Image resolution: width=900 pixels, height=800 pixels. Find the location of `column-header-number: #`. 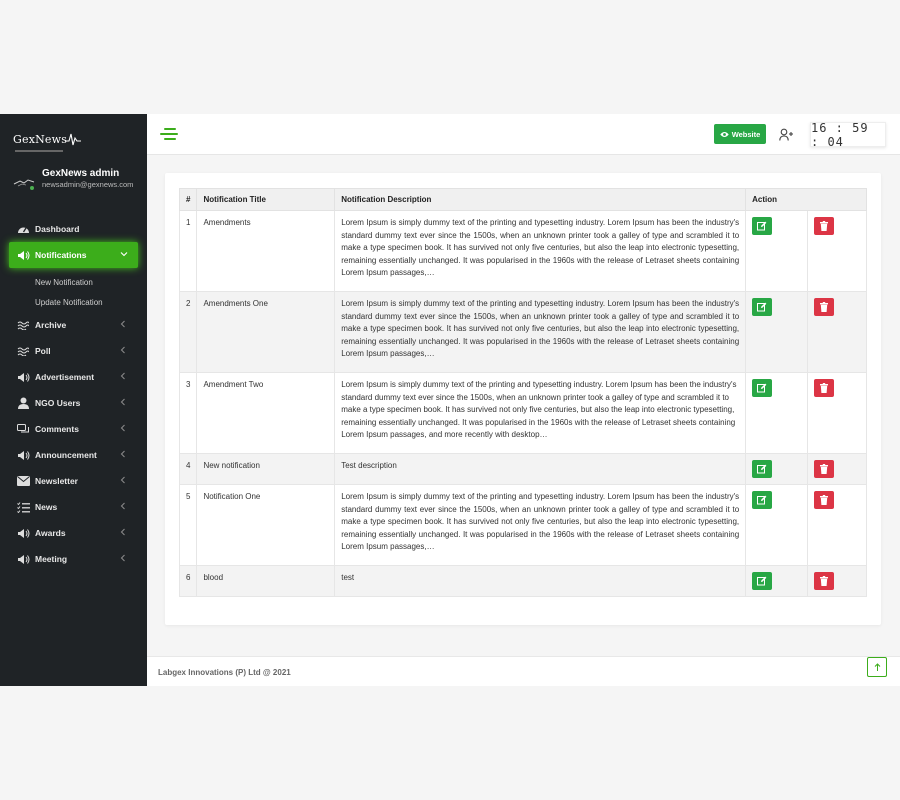

column-header-number: # is located at coordinates (188, 199).